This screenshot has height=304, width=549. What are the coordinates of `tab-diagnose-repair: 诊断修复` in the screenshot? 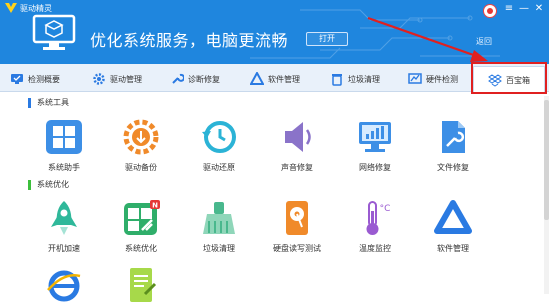 It's located at (195, 79).